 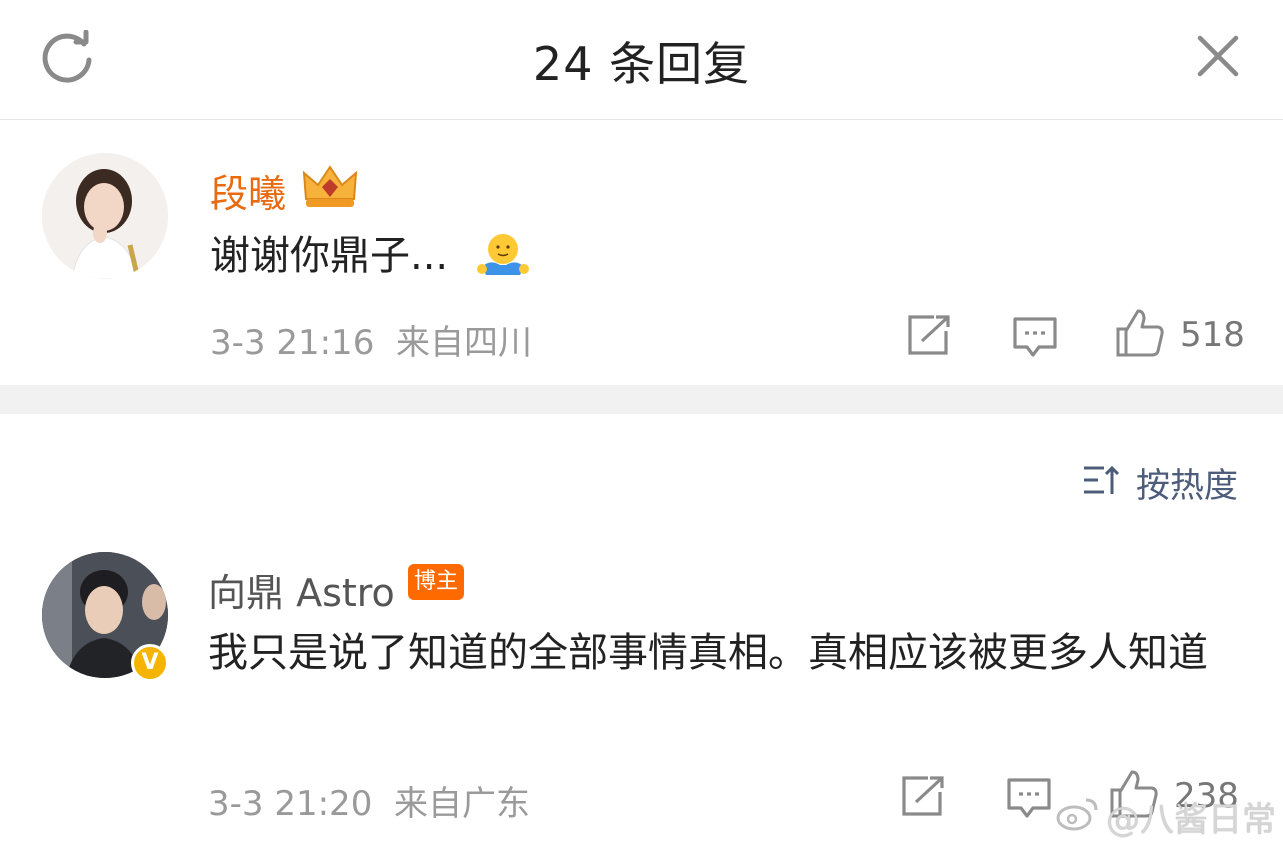 I want to click on comment-time: 3-3 21:16, so click(x=292, y=343).